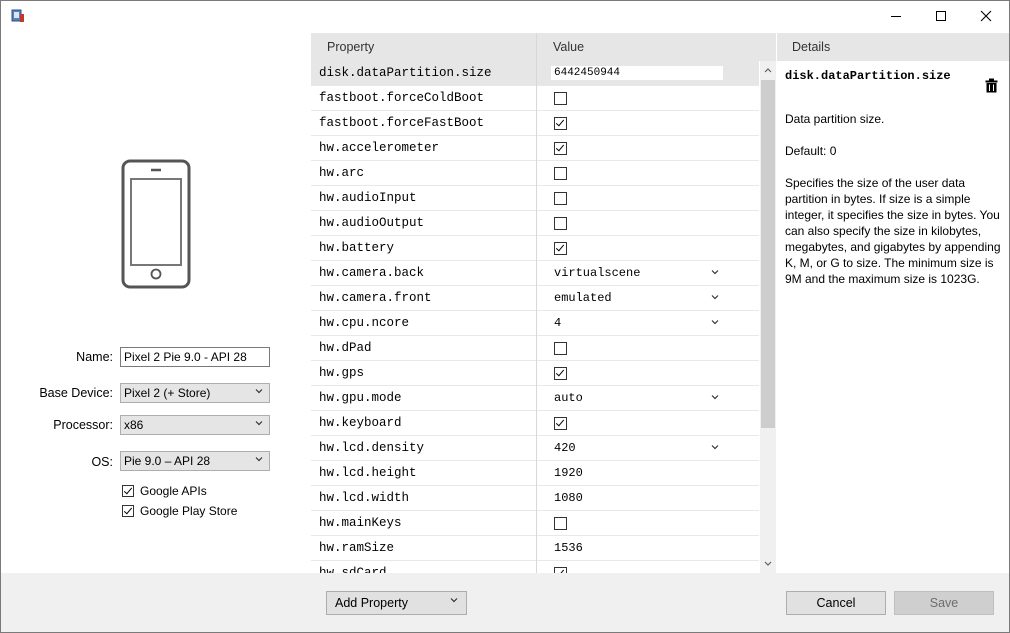  I want to click on property-row: hw.mainKeys, so click(535, 523).